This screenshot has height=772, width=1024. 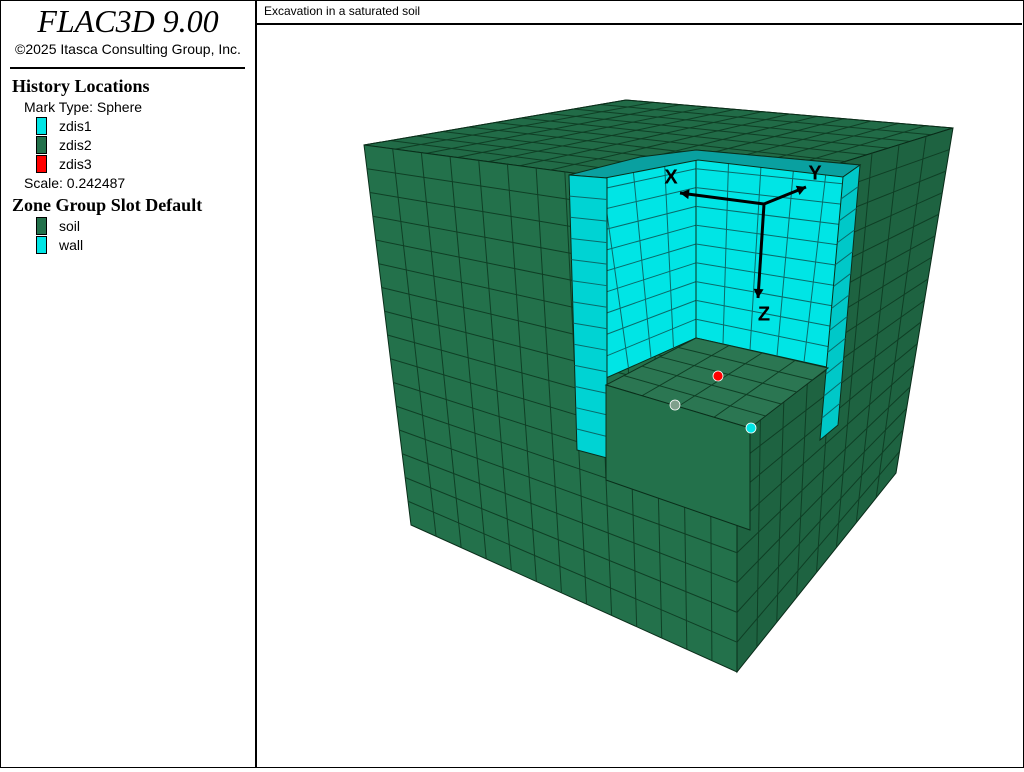 What do you see at coordinates (107, 205) in the screenshot?
I see `zone-group-title: Zone Group Slot Default` at bounding box center [107, 205].